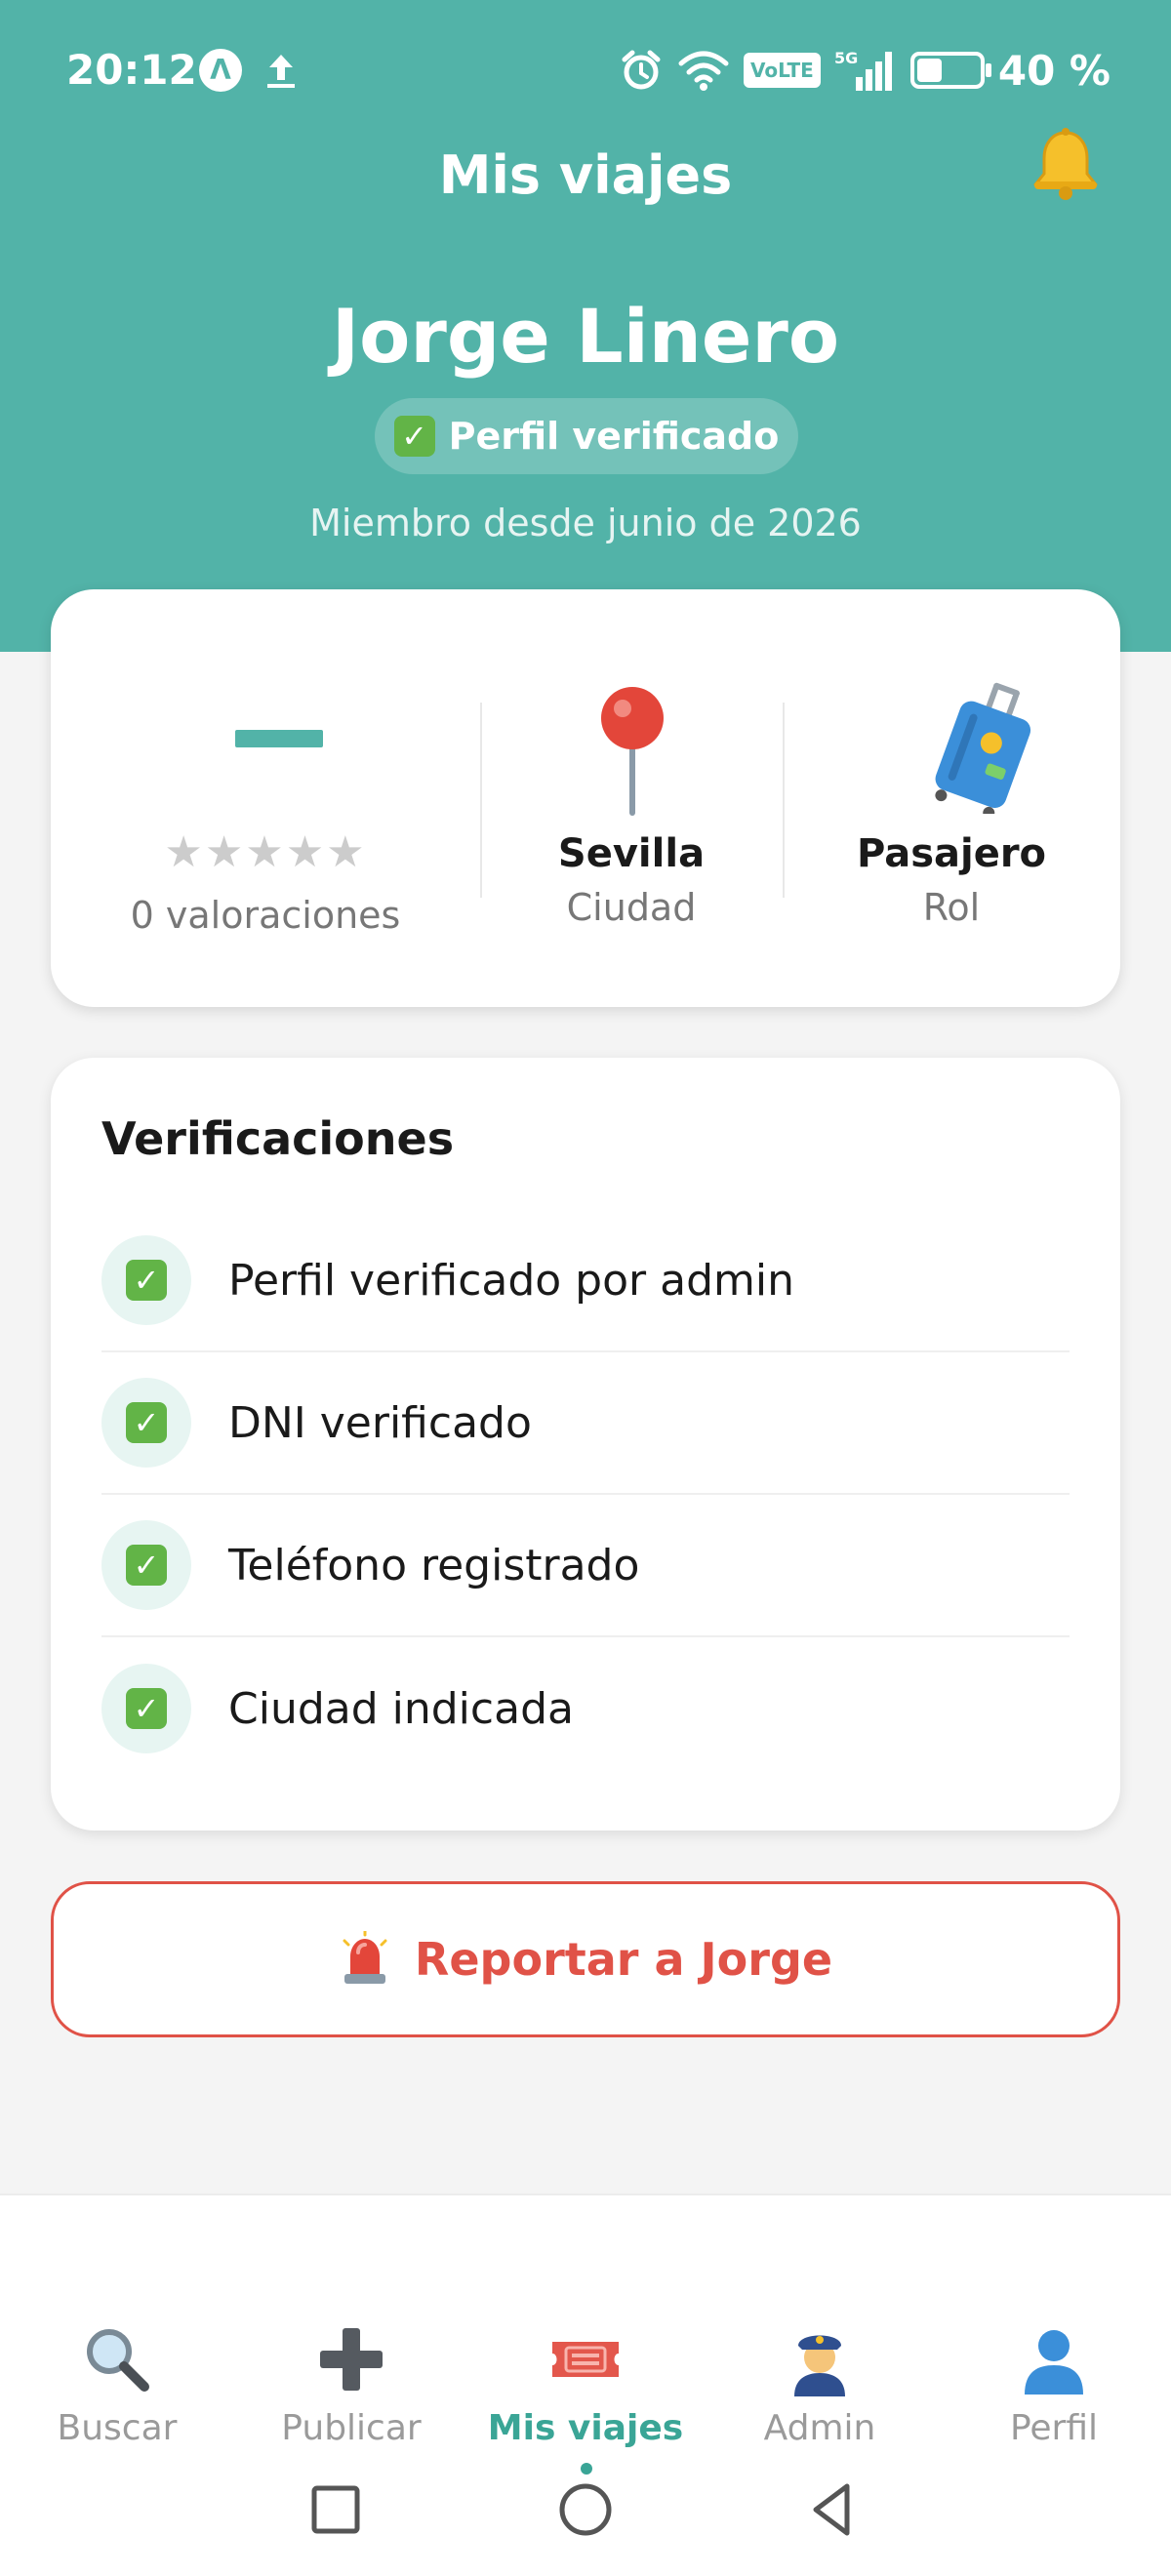 This screenshot has height=2576, width=1171. What do you see at coordinates (614, 436) in the screenshot?
I see `verified-label: Perfil verificado` at bounding box center [614, 436].